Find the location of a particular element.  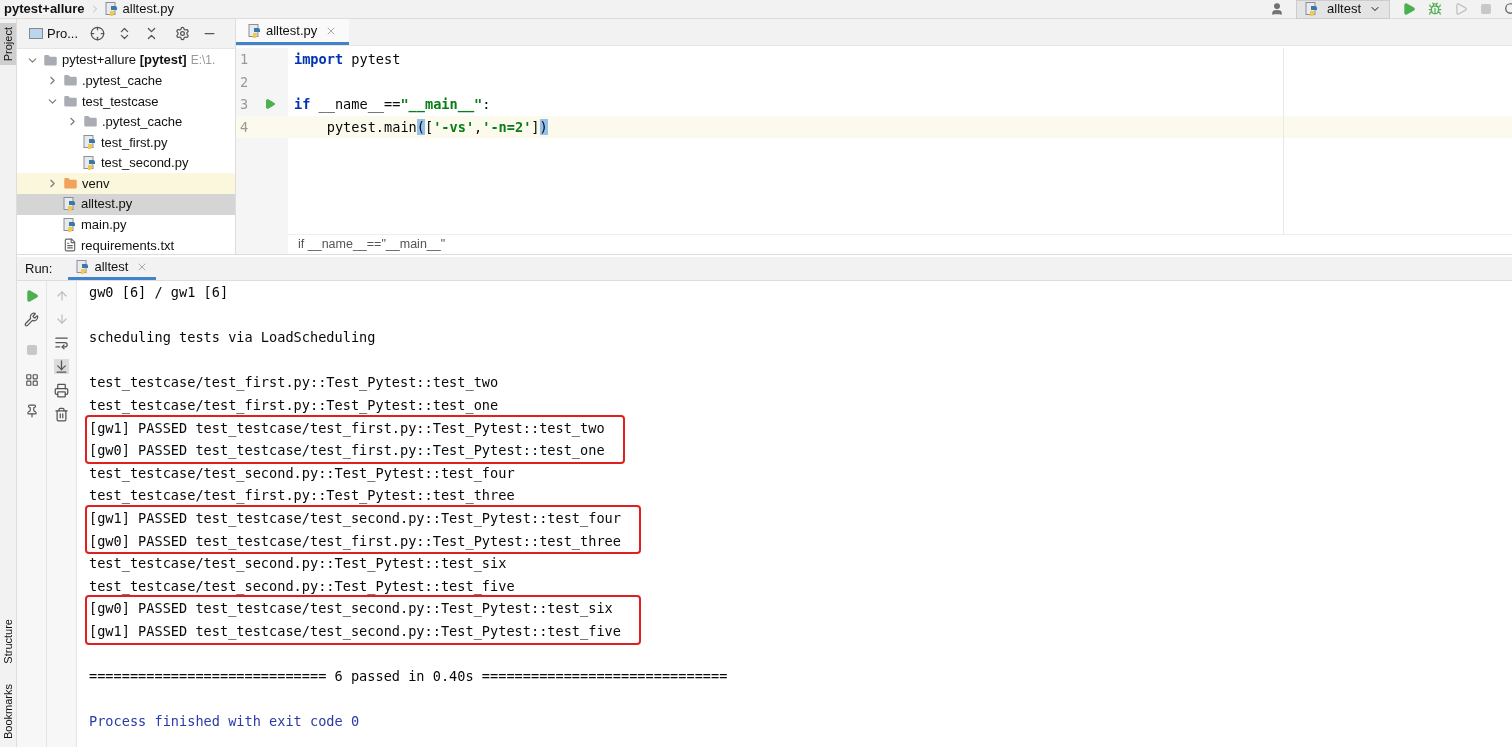

scroll-to-end-icon is located at coordinates (61, 366).